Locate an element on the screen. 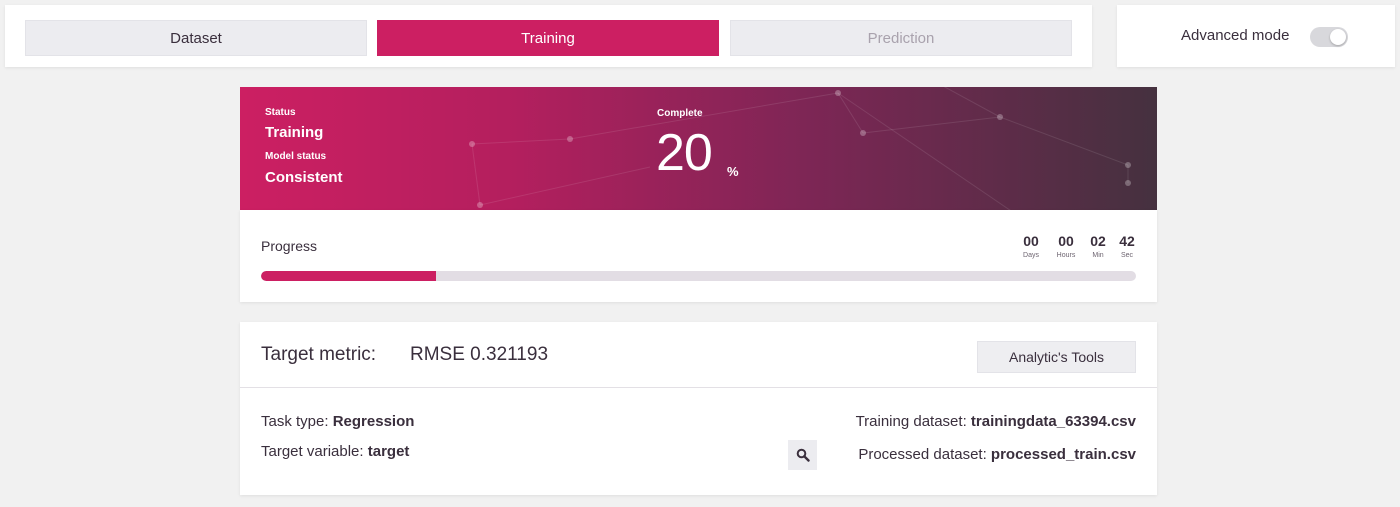  advanced-mode-panel: Advanced mode is located at coordinates (1256, 36).